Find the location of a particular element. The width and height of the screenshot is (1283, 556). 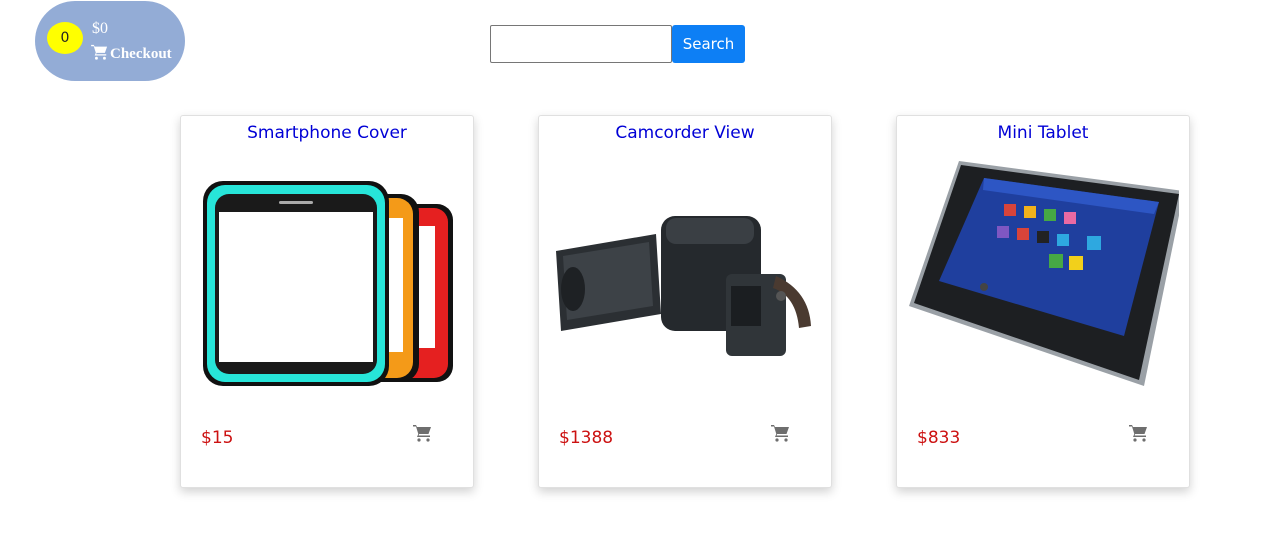

product-title: Mini Tablet is located at coordinates (1043, 133).